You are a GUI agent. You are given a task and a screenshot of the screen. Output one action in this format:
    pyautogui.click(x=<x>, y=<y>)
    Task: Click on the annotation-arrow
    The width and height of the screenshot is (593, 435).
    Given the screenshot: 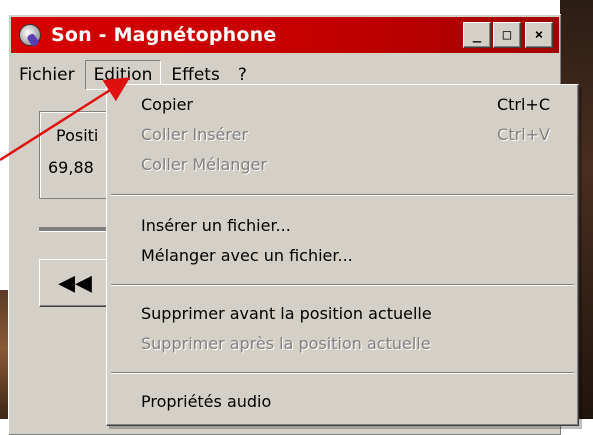 What is the action you would take?
    pyautogui.click(x=65, y=119)
    